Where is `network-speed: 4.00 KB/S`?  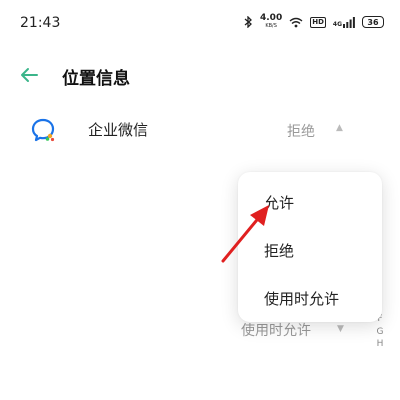 network-speed: 4.00 KB/S is located at coordinates (271, 22).